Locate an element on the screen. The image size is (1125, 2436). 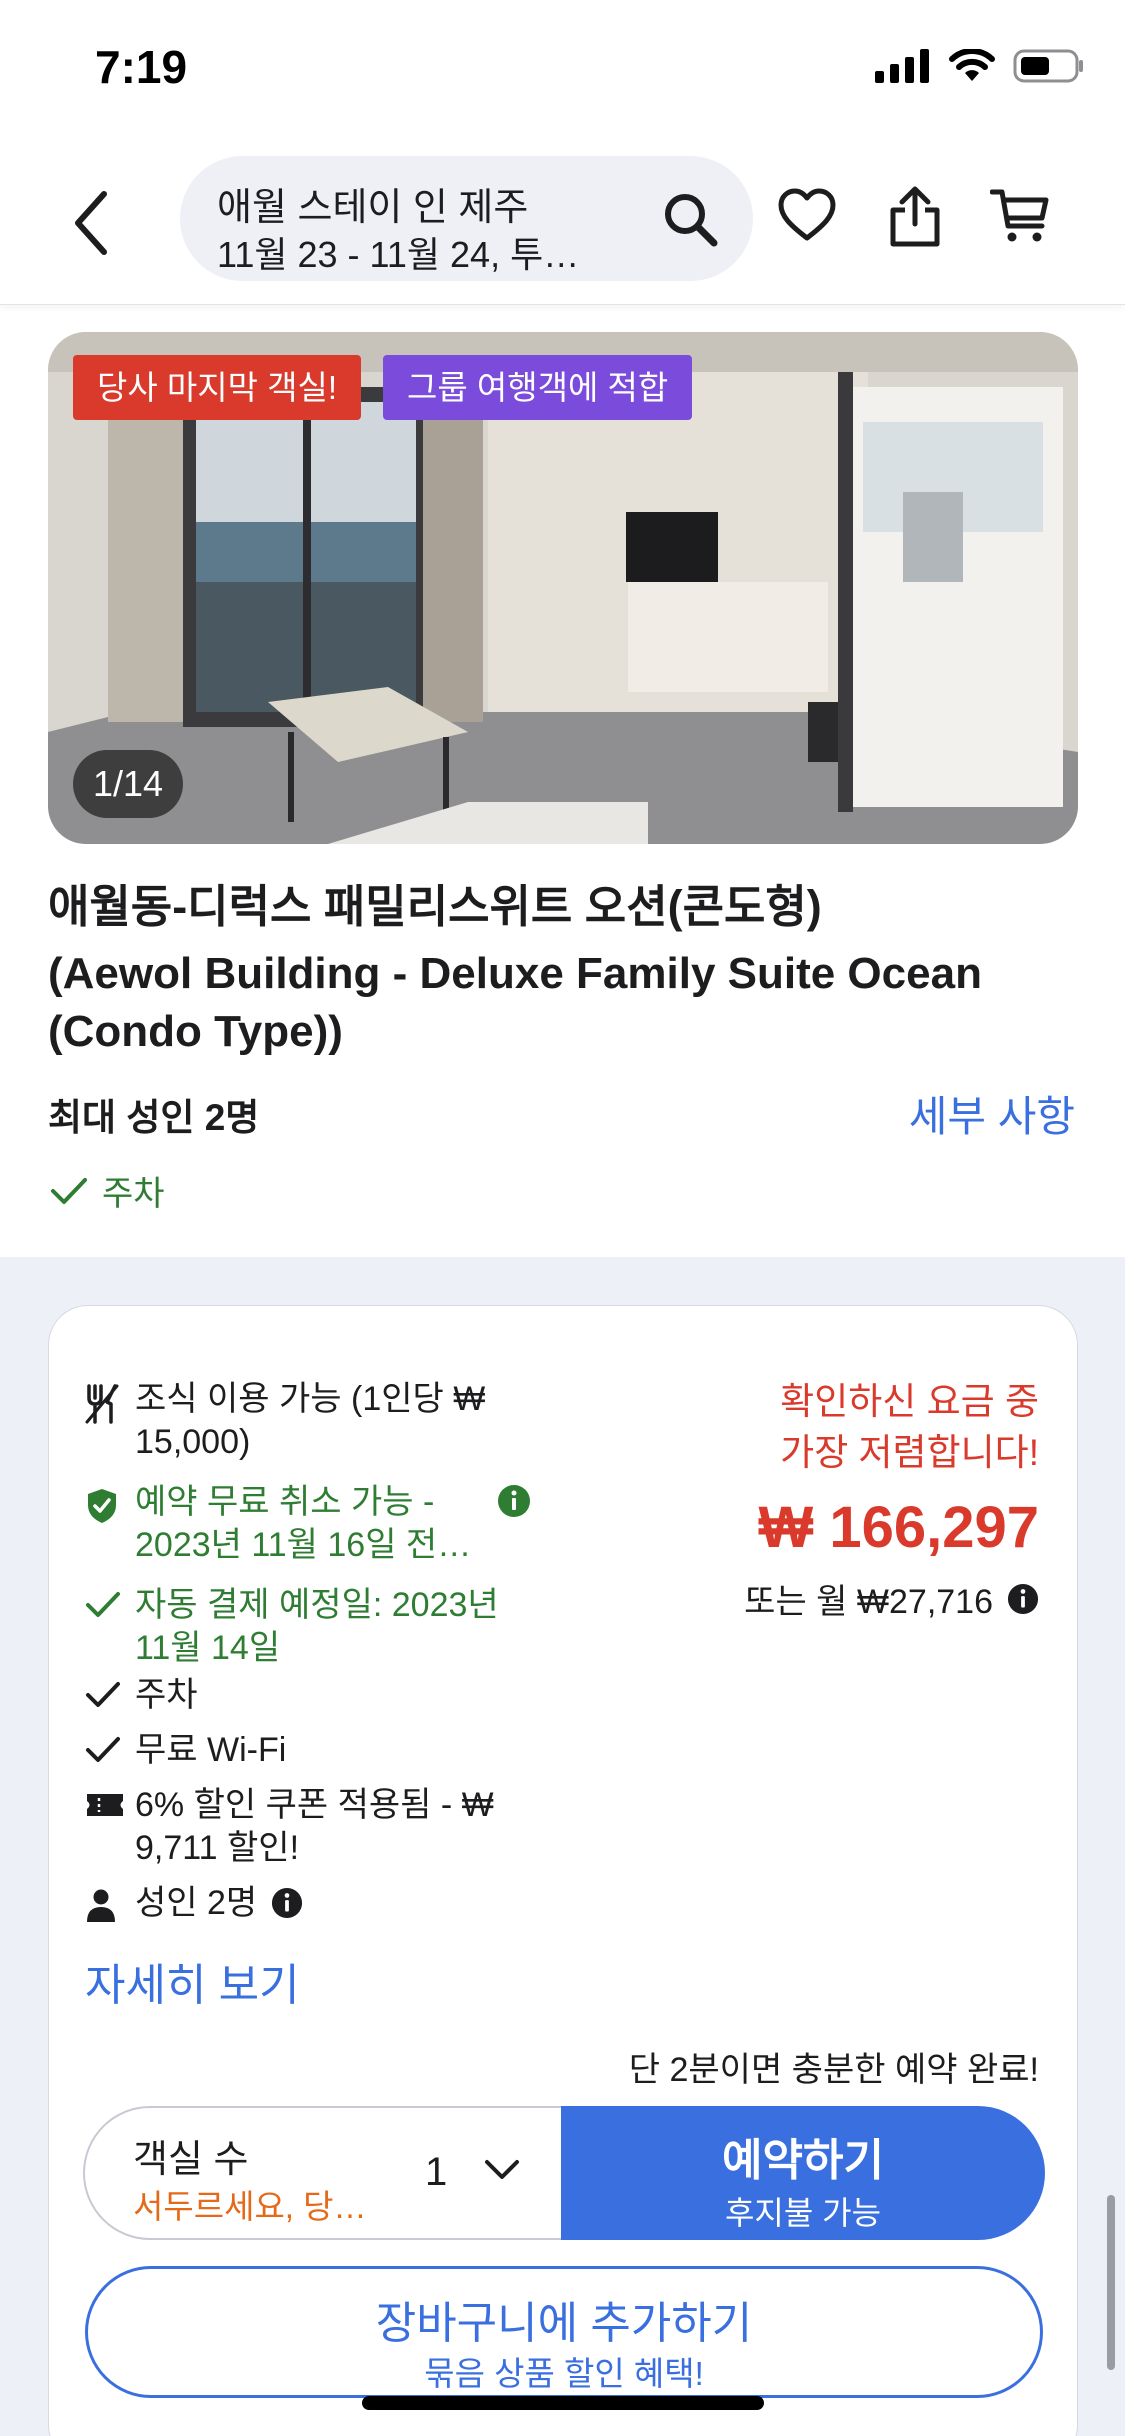
cart-button is located at coordinates (1019, 218).